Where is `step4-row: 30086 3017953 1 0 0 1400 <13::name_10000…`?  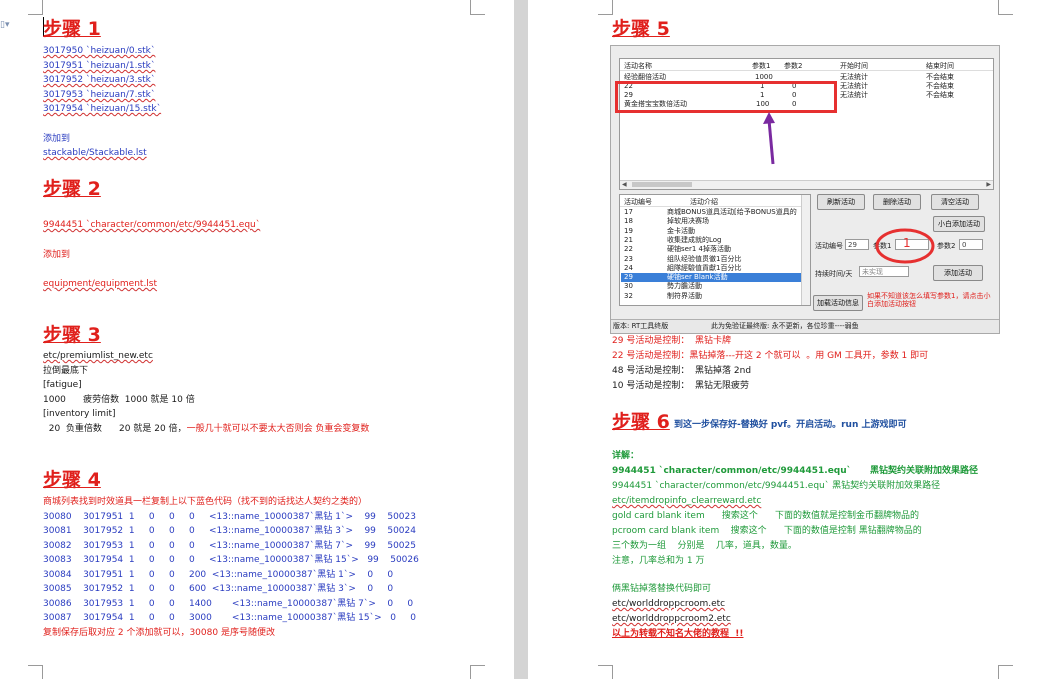
step4-row: 30086 3017953 1 0 0 1400 <13::name_10000… is located at coordinates (228, 604).